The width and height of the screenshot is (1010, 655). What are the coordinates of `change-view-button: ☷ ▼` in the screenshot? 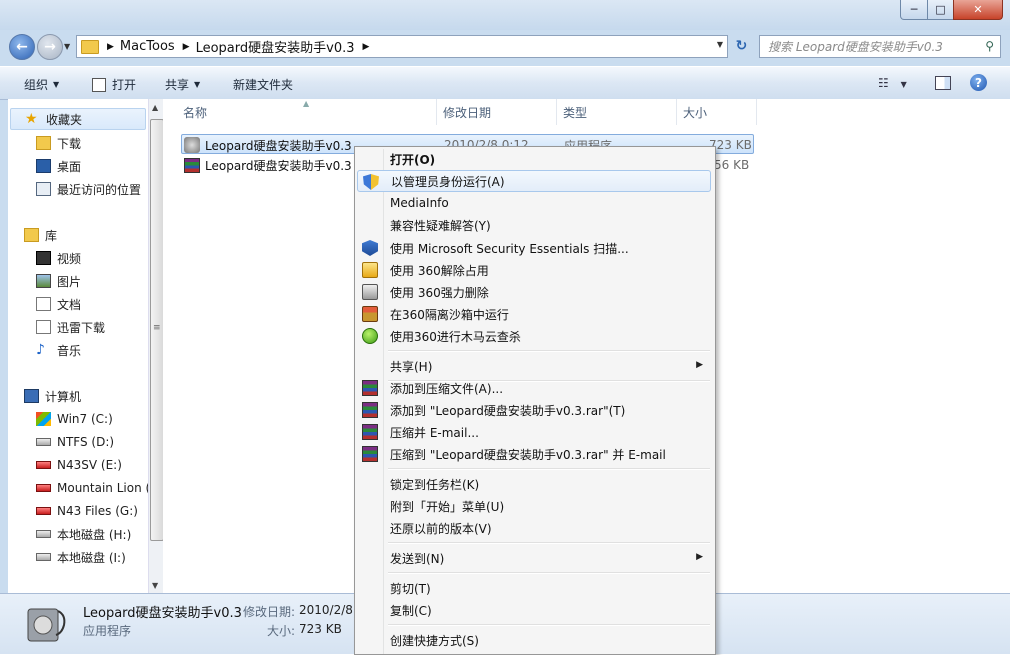 It's located at (892, 83).